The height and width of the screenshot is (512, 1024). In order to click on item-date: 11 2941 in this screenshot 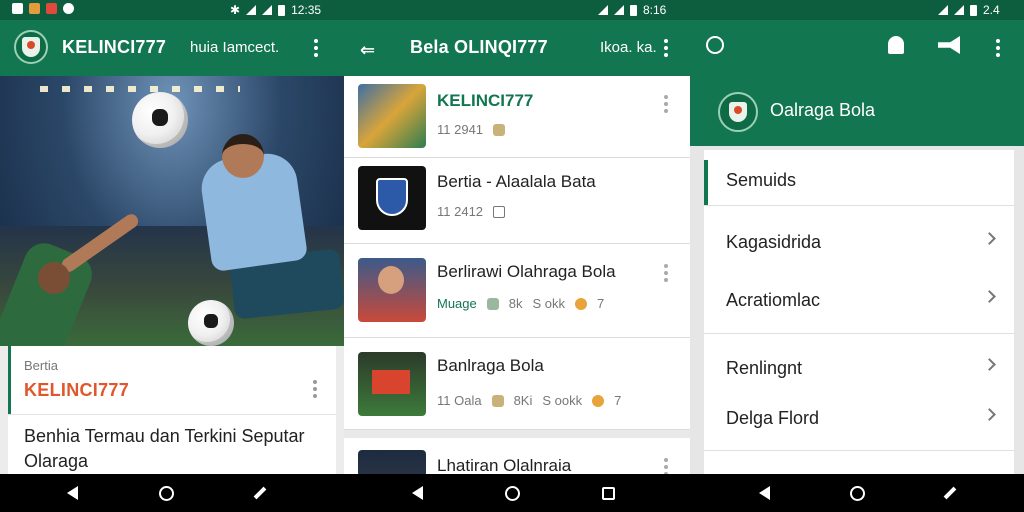, I will do `click(460, 129)`.